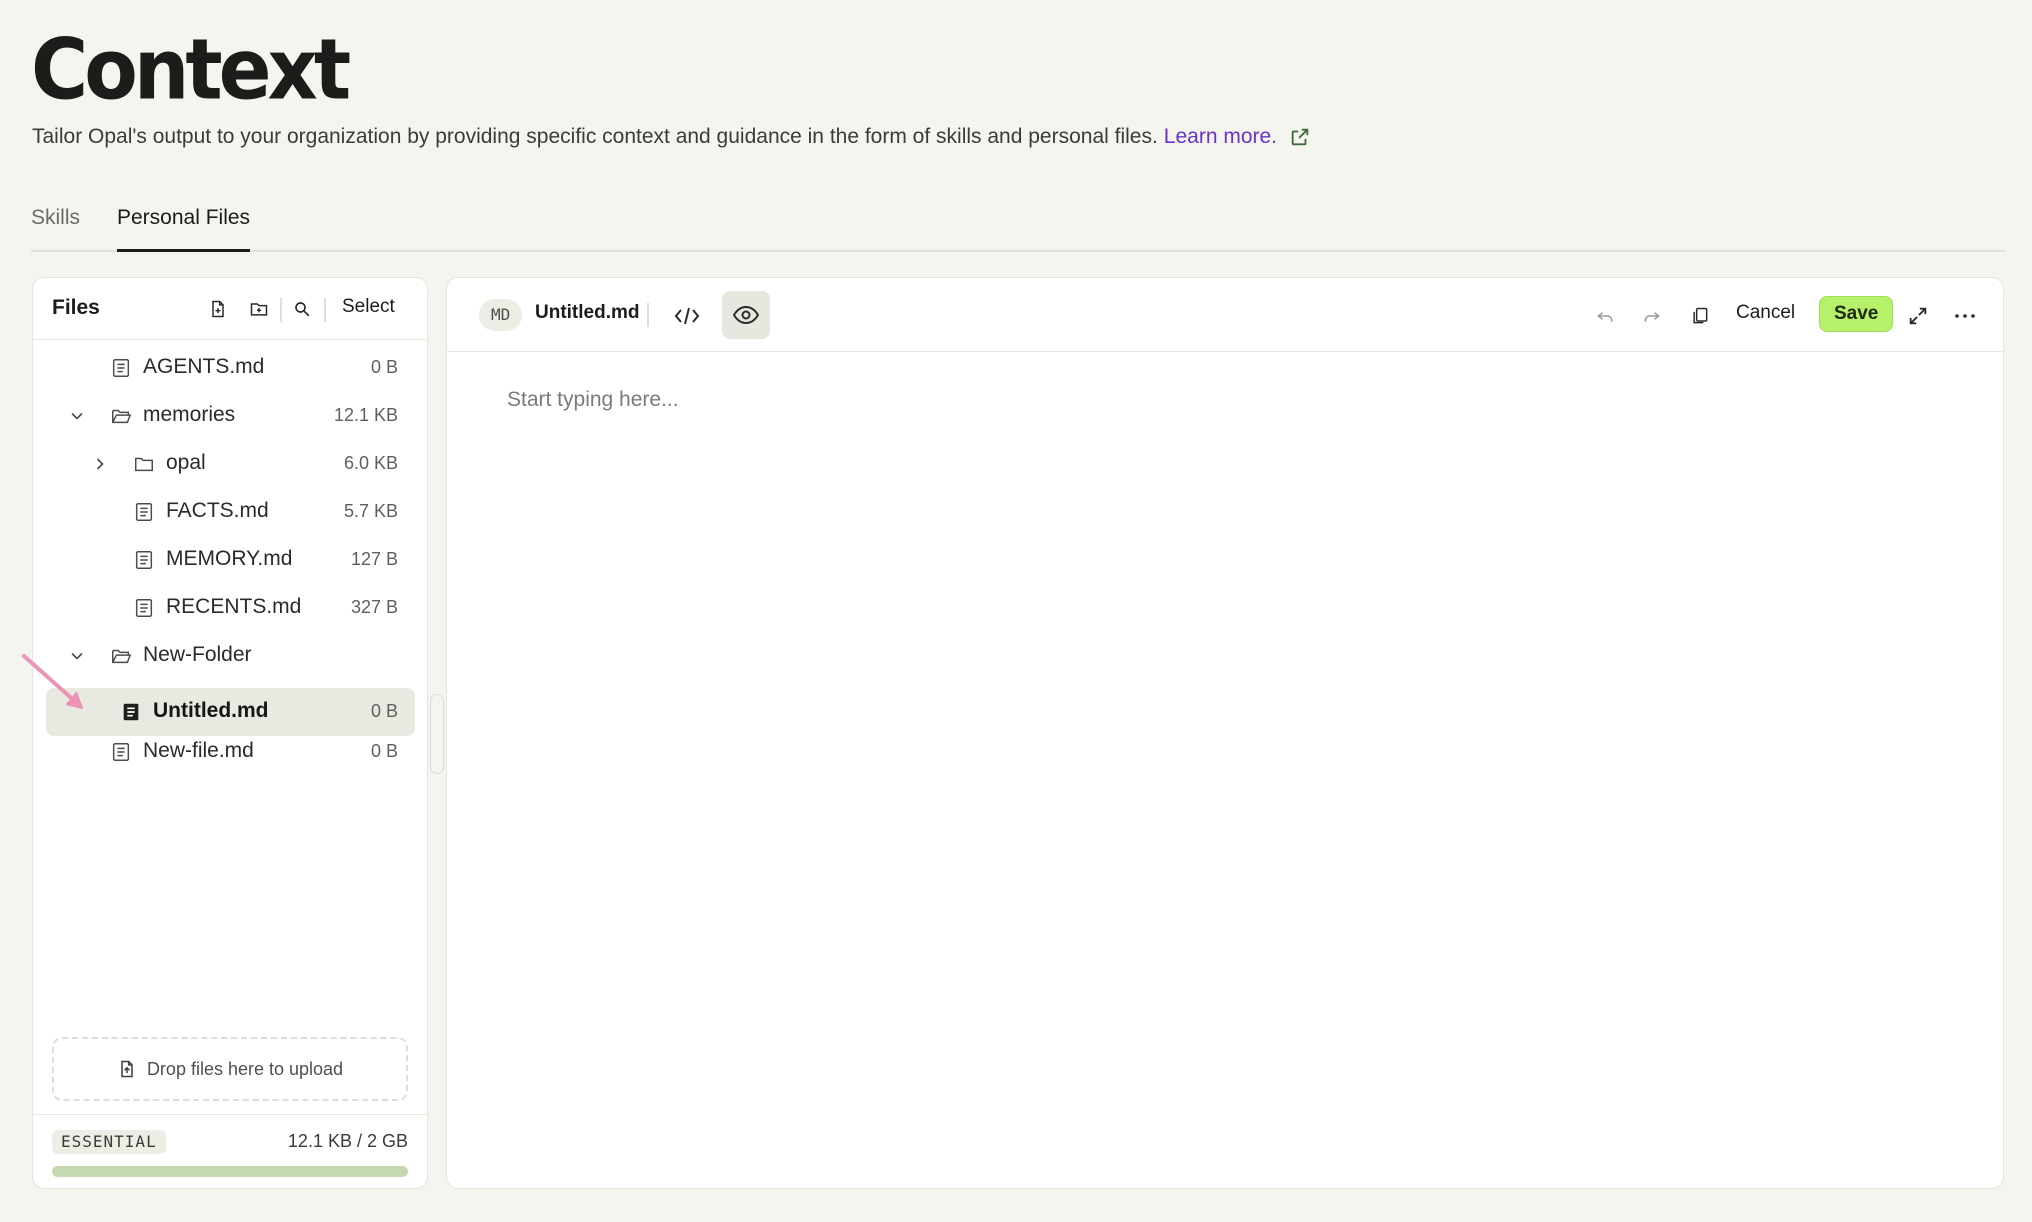 The width and height of the screenshot is (2032, 1222). What do you see at coordinates (198, 750) in the screenshot?
I see `tree-item-name: New-file.md` at bounding box center [198, 750].